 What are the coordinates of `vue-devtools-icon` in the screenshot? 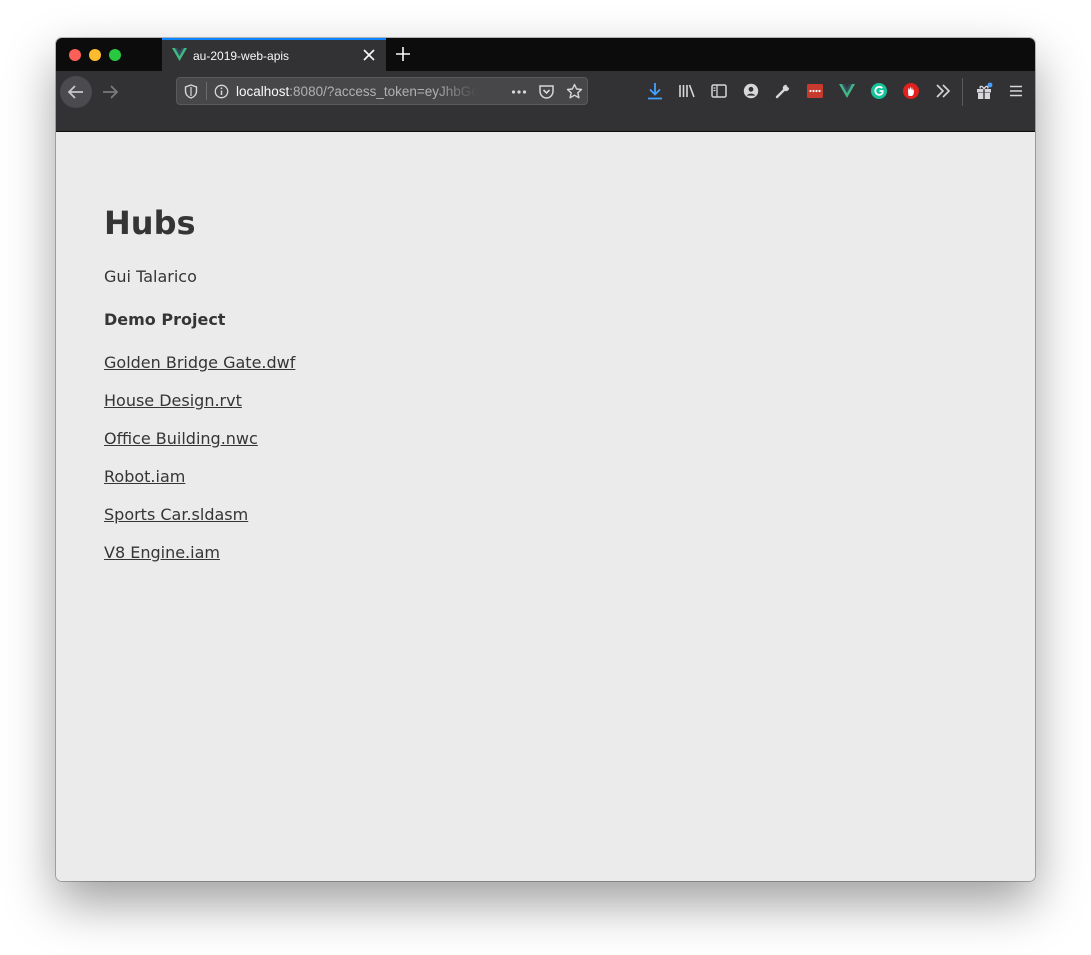 It's located at (847, 91).